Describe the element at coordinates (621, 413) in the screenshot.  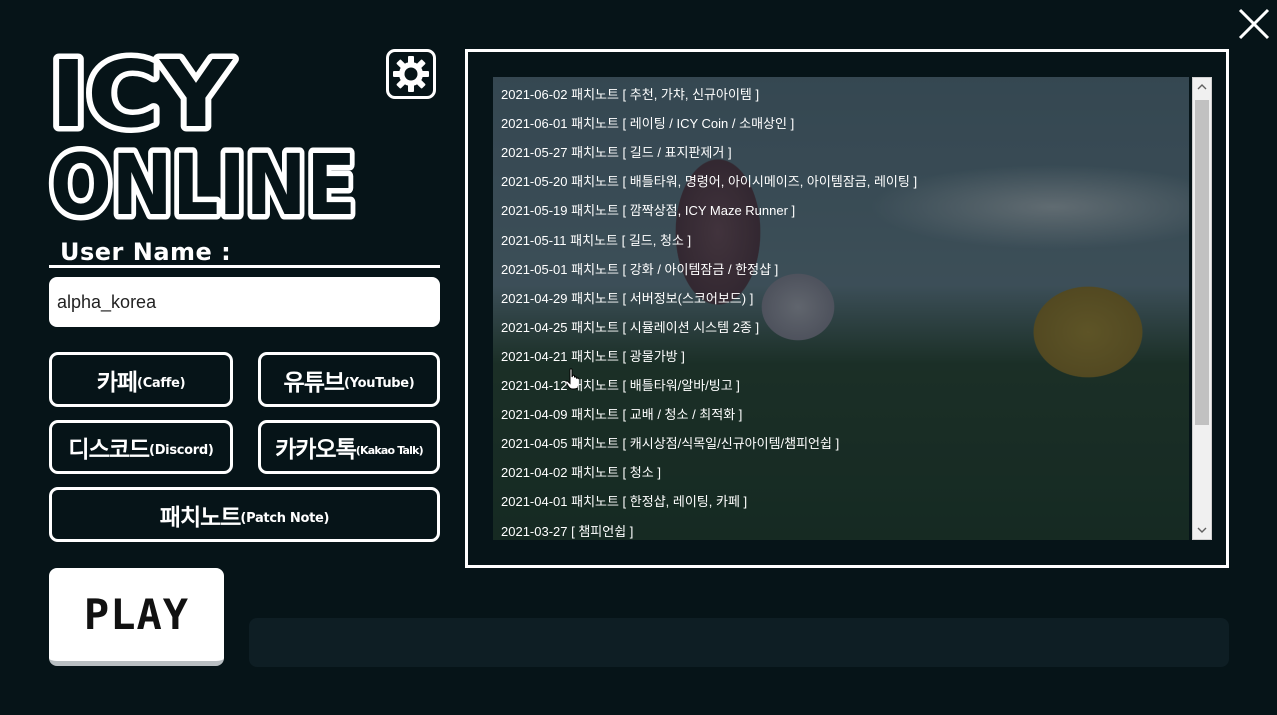
I see `patch-note-item: 2021-04-09 패치노트 [ 교배 / 청소 / 최적화 ]` at that location.